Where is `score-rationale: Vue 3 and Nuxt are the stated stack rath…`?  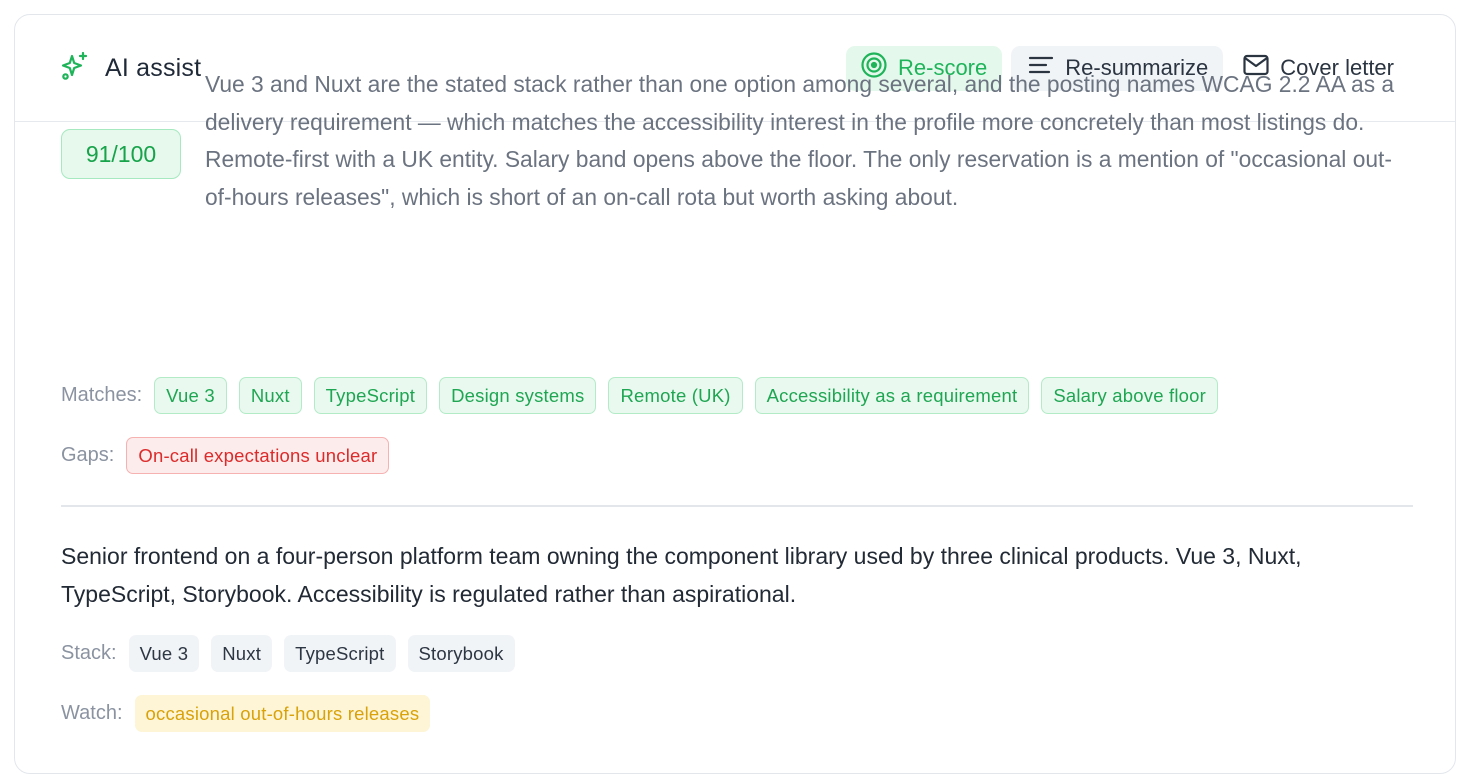 score-rationale: Vue 3 and Nuxt are the stated stack rath… is located at coordinates (800, 140).